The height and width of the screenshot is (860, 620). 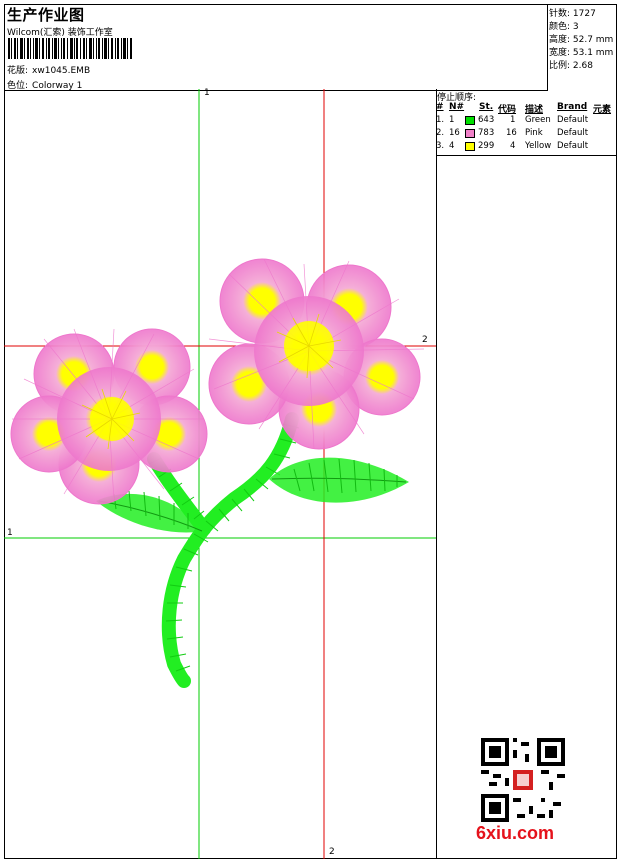 What do you see at coordinates (581, 40) in the screenshot?
I see `design-height: 高度: 52.7 mm` at bounding box center [581, 40].